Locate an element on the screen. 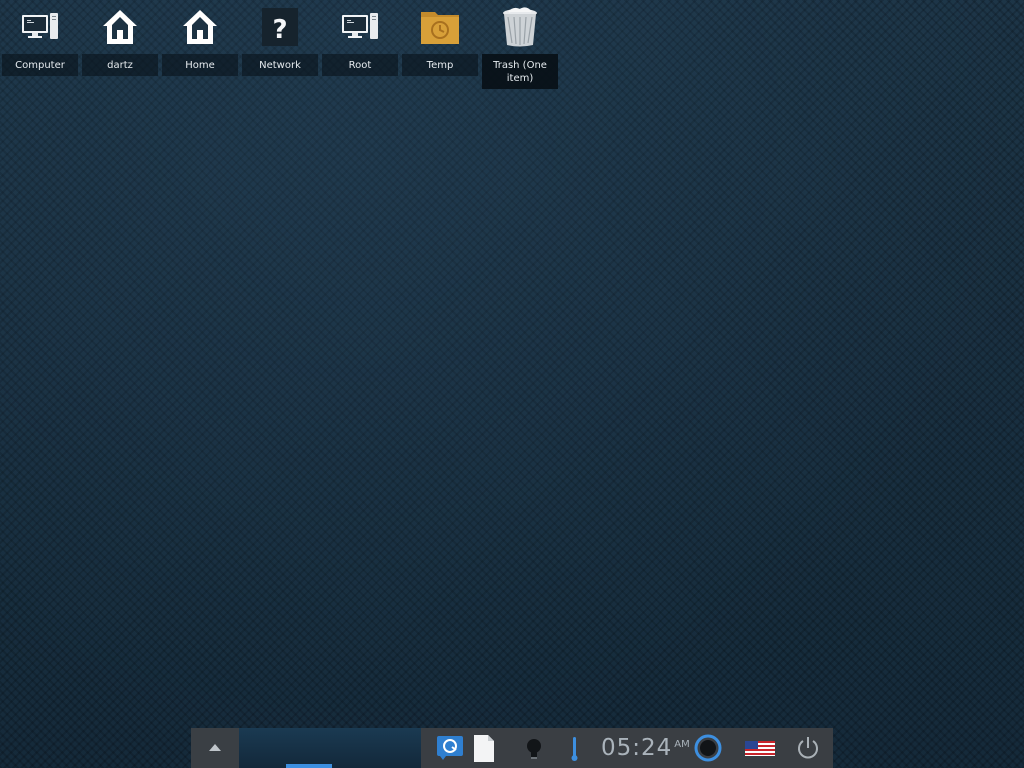  us-flag-icon is located at coordinates (760, 748).